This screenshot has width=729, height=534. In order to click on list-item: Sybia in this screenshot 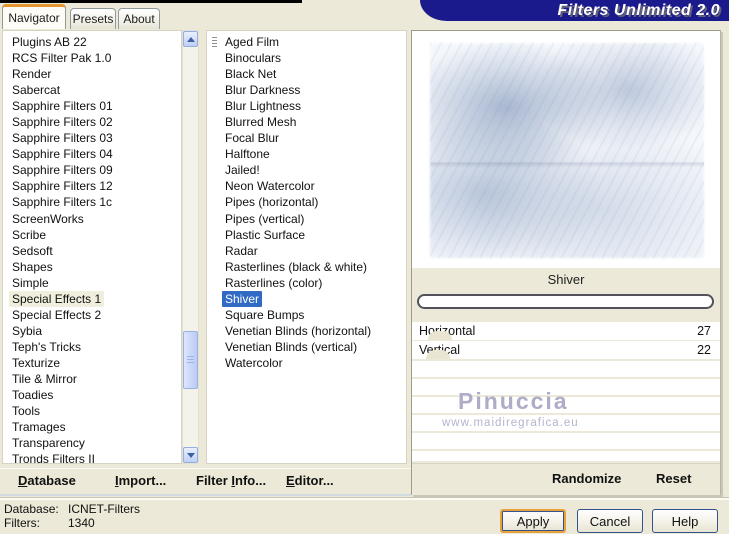, I will do `click(92, 331)`.